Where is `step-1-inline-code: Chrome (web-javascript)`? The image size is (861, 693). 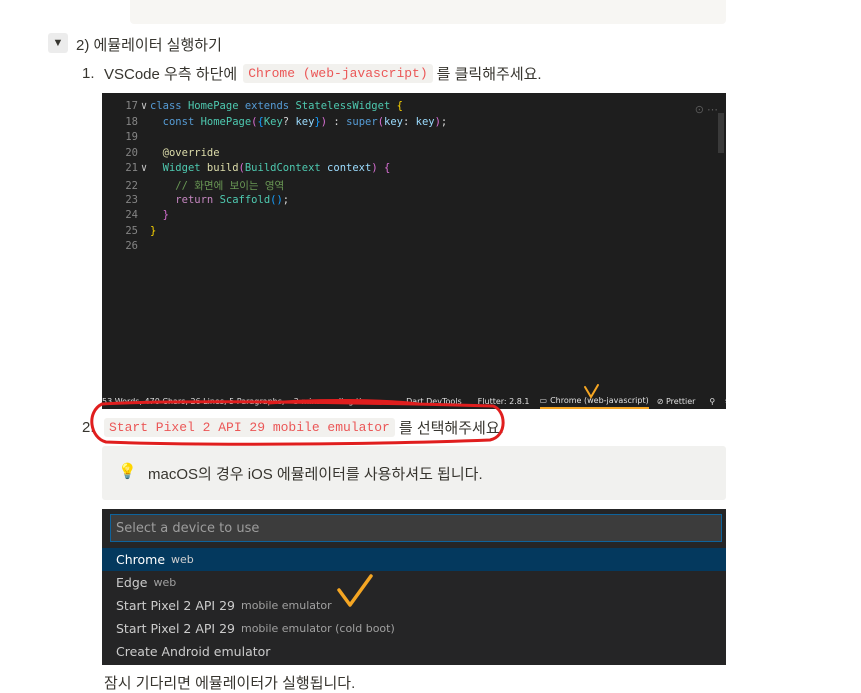
step-1-inline-code: Chrome (web-javascript) is located at coordinates (338, 73).